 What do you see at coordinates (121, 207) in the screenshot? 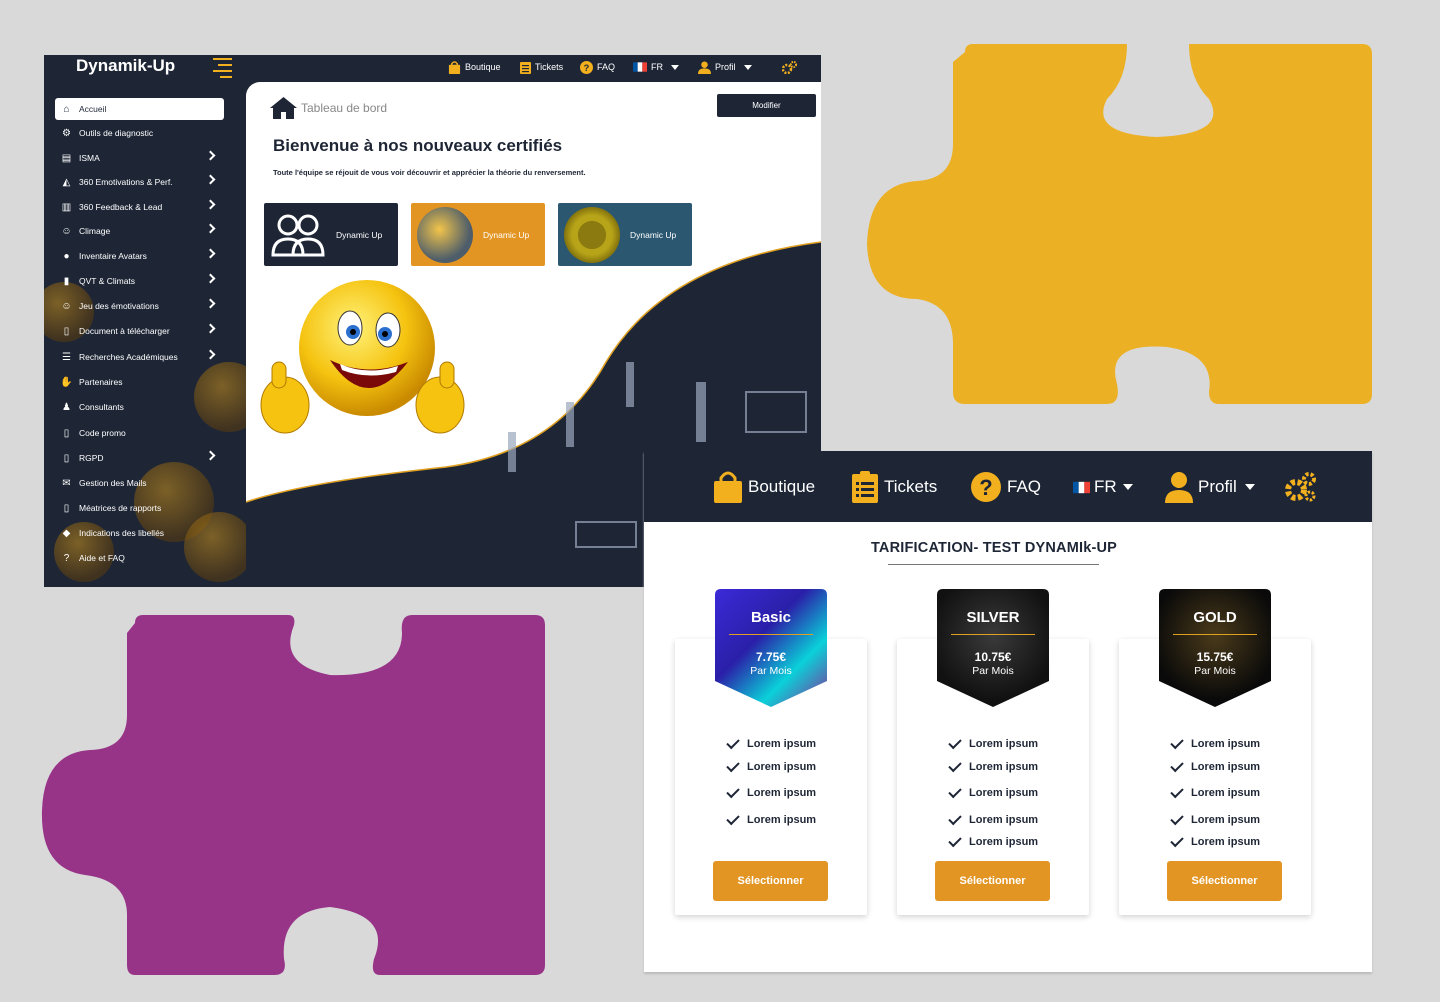
I see `sidebar-item-label: 360 Feedback & Lead` at bounding box center [121, 207].